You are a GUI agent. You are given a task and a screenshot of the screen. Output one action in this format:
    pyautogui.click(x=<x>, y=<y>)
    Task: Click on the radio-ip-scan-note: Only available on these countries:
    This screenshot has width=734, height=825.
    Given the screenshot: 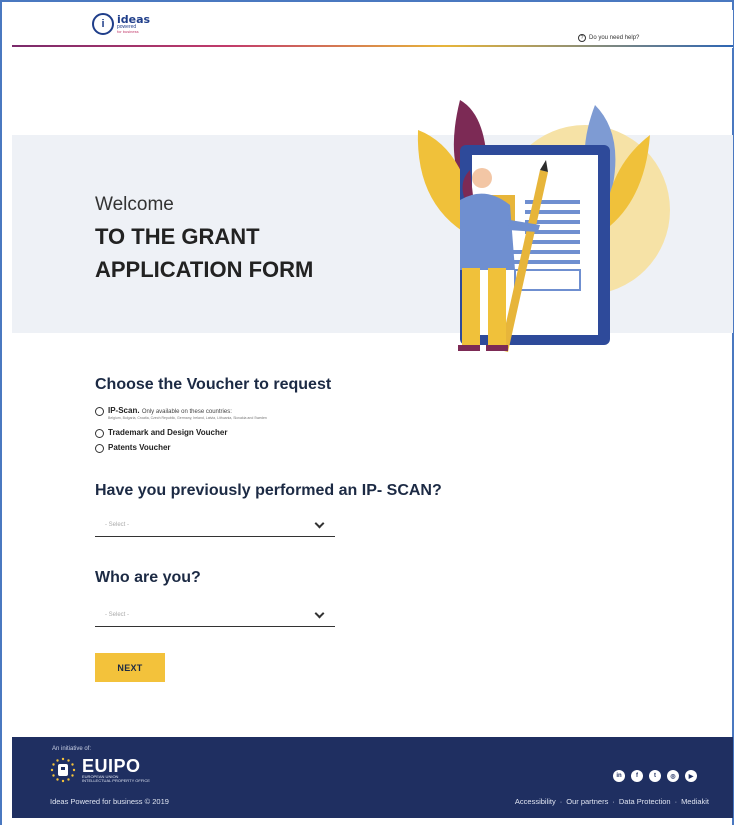 What is the action you would take?
    pyautogui.click(x=186, y=412)
    